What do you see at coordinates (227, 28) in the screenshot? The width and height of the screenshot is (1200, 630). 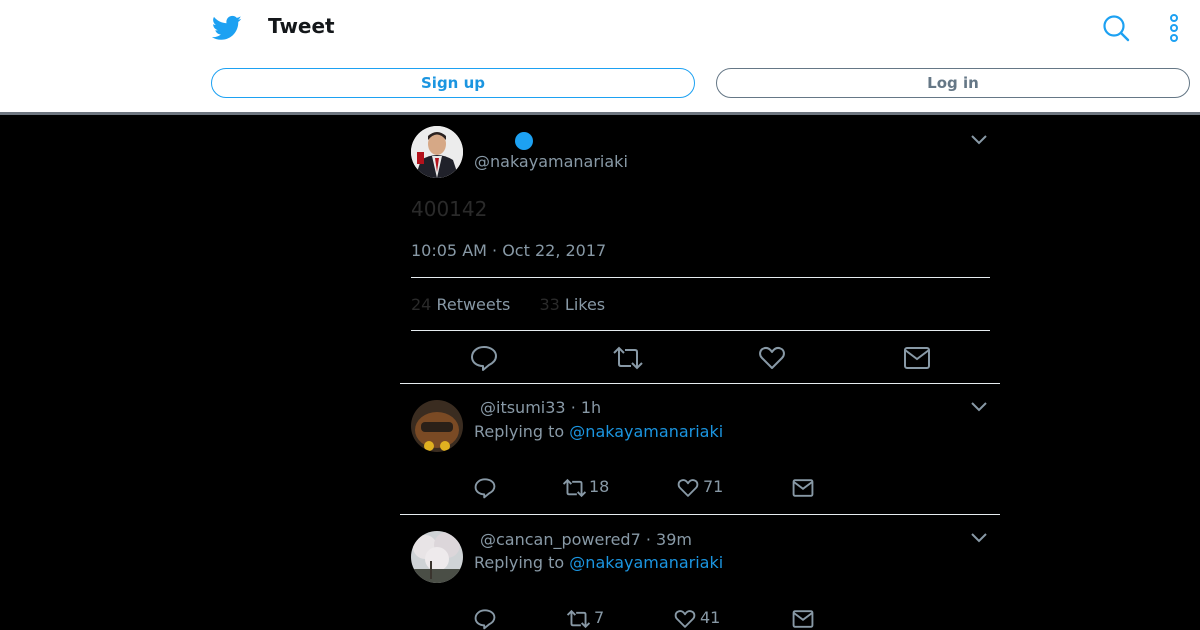 I see `twitter-bird-icon` at bounding box center [227, 28].